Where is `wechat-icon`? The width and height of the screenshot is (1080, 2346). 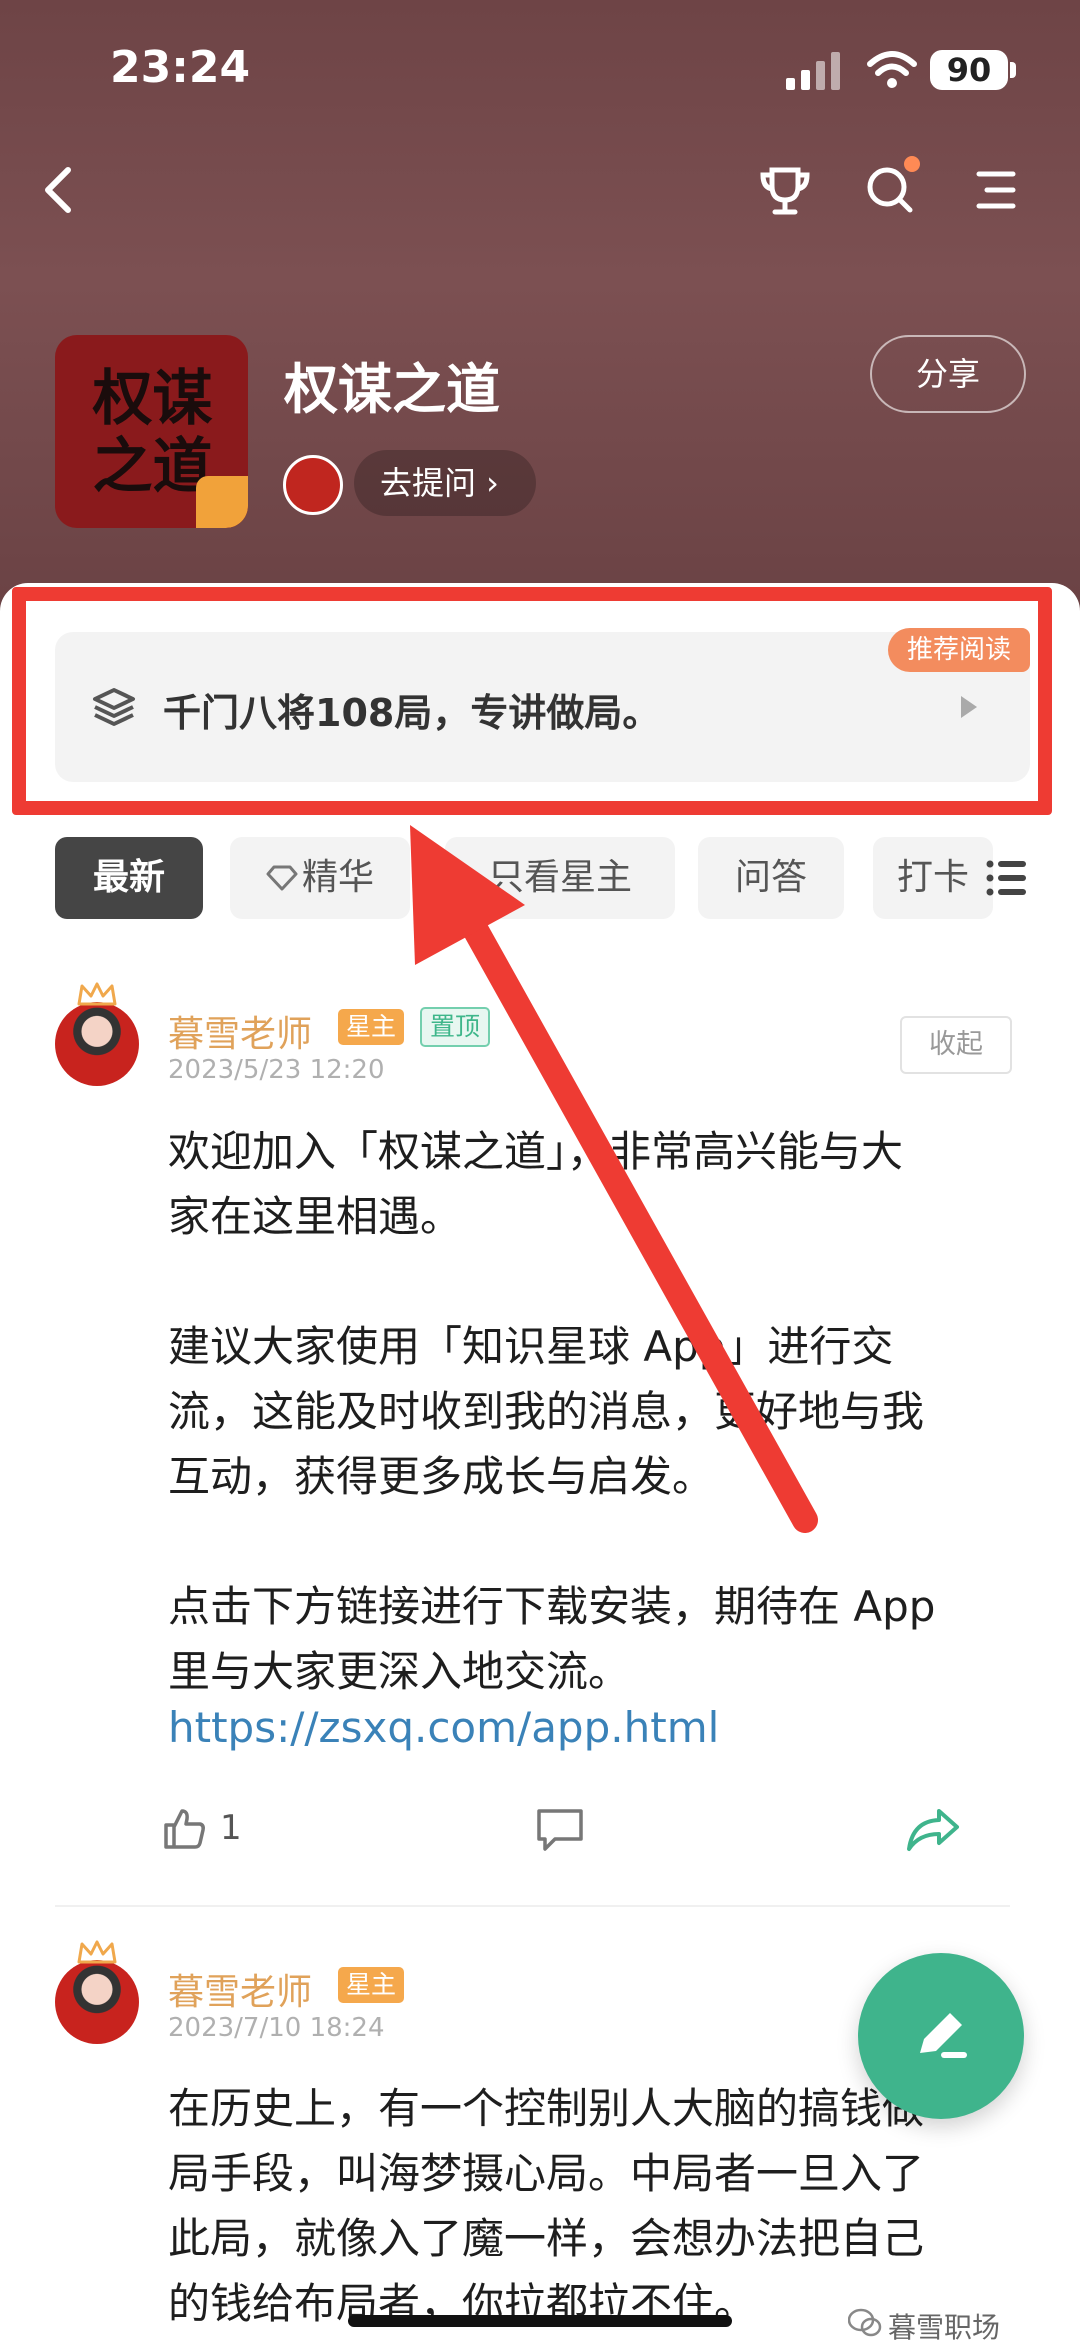 wechat-icon is located at coordinates (865, 2322).